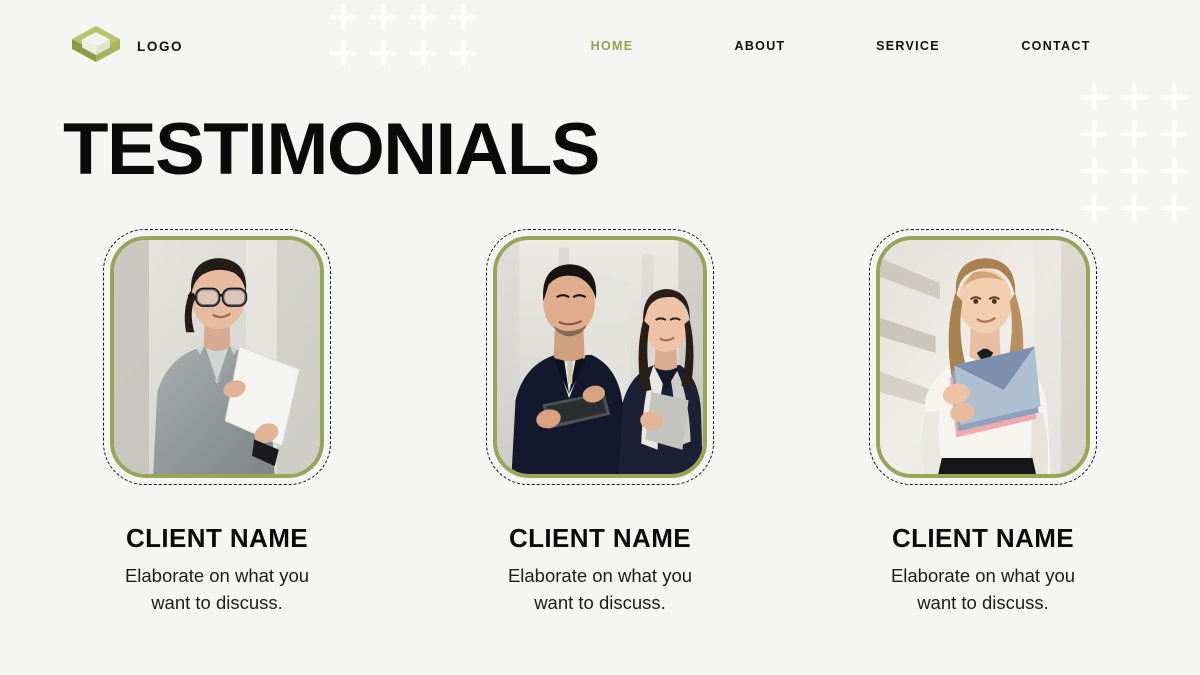  I want to click on site-header: LOGO HOME ABOUT SERVICE CONTACT, so click(600, 46).